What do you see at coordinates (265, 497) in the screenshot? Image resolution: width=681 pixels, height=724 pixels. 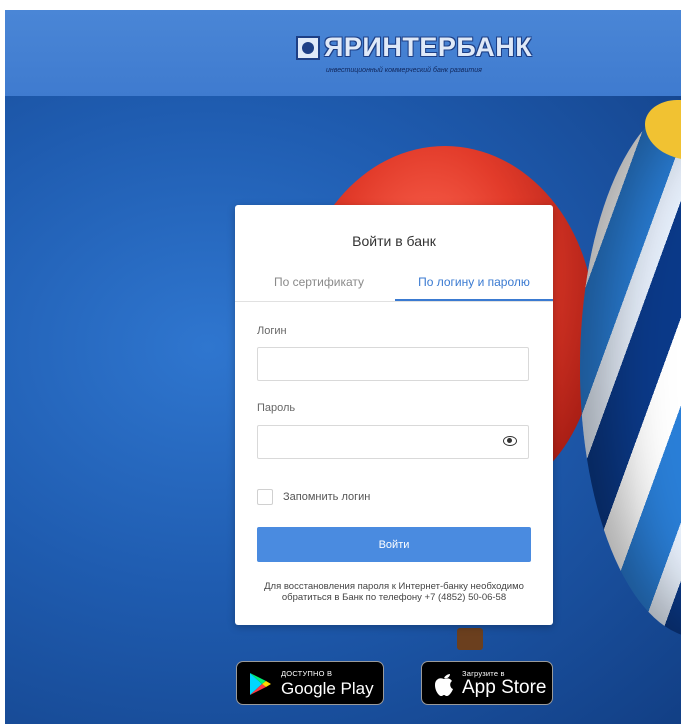 I see `remember-login-checkbox` at bounding box center [265, 497].